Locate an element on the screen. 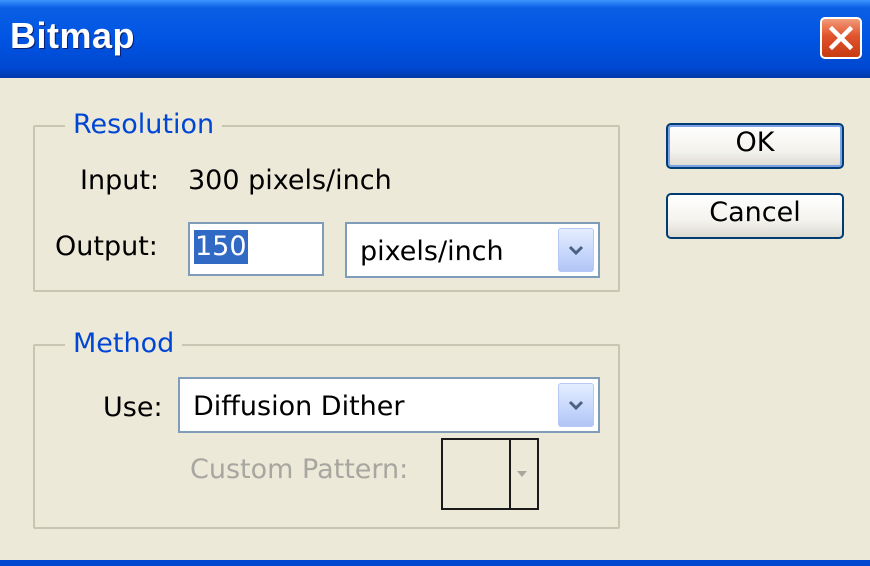  output-resolution-input: 150 is located at coordinates (256, 249).